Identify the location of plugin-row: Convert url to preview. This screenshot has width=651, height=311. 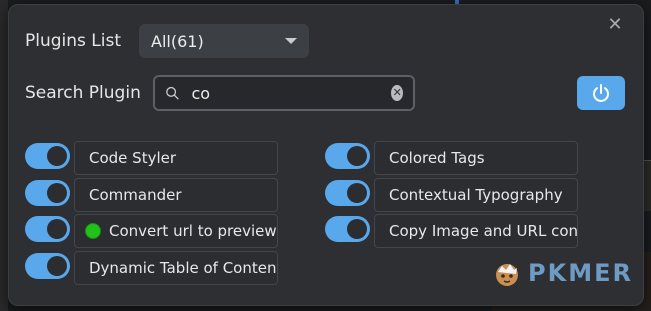
(152, 231).